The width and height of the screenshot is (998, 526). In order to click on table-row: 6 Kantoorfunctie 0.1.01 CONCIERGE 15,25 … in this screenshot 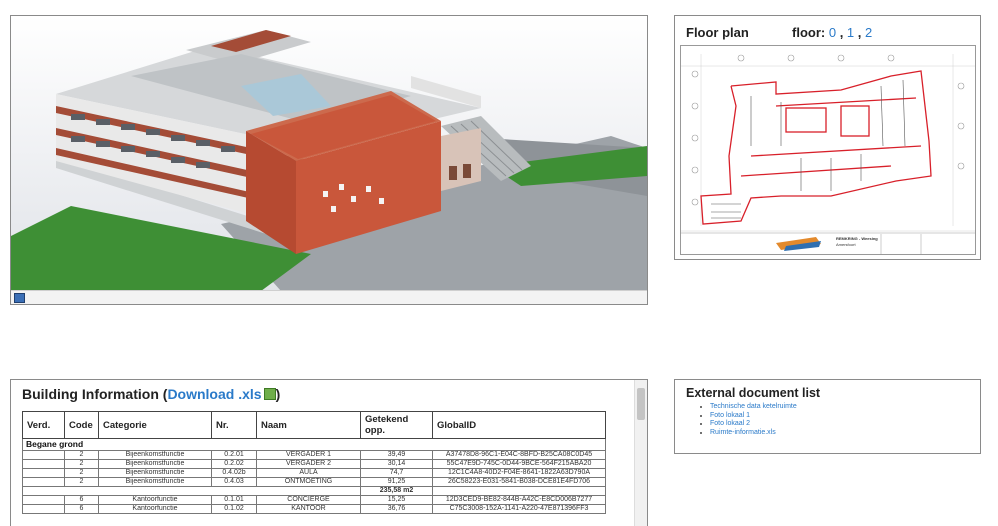, I will do `click(314, 500)`.